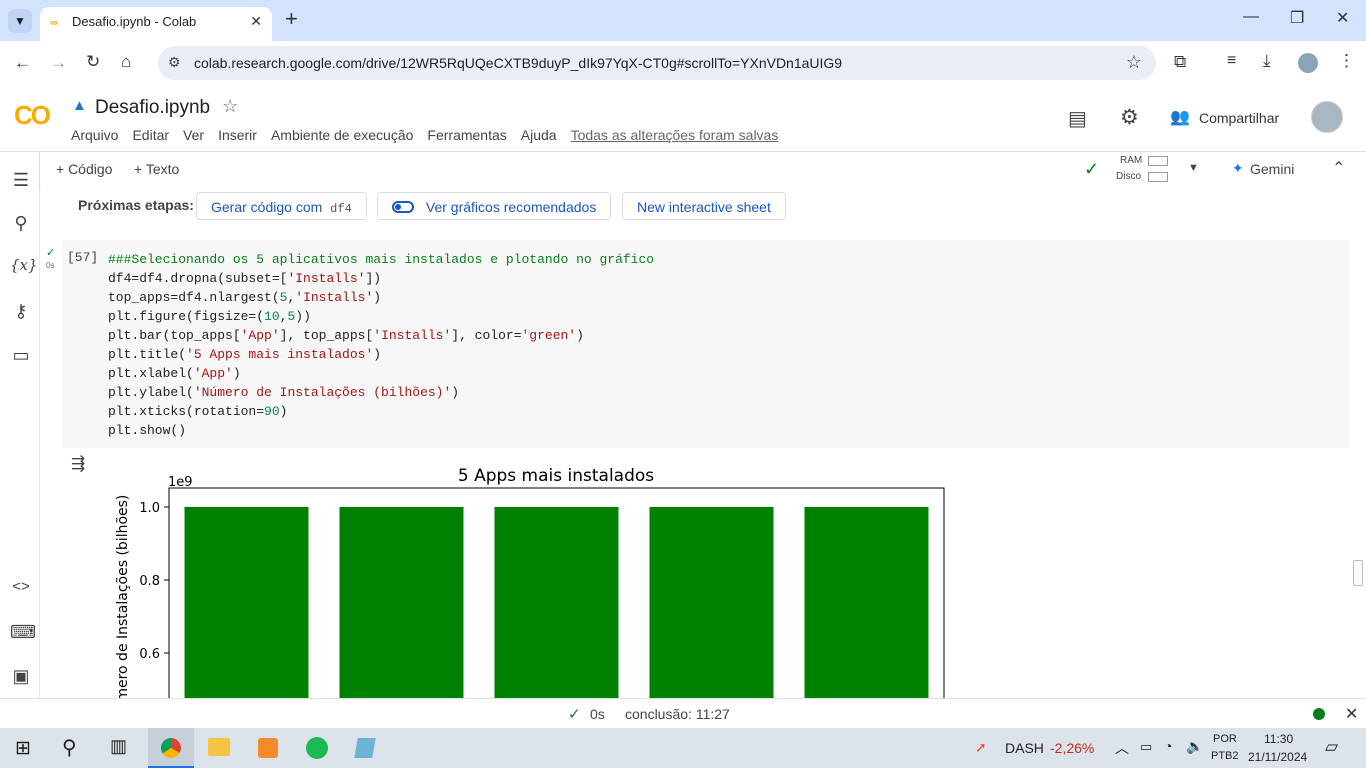 The height and width of the screenshot is (768, 1366). Describe the element at coordinates (1338, 168) in the screenshot. I see `collapse-chevron-up-icon: ⌃` at that location.